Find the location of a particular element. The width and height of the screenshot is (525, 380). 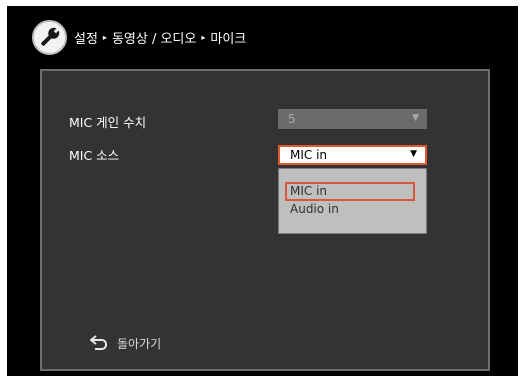

mic-gain-value: 5 is located at coordinates (292, 119).